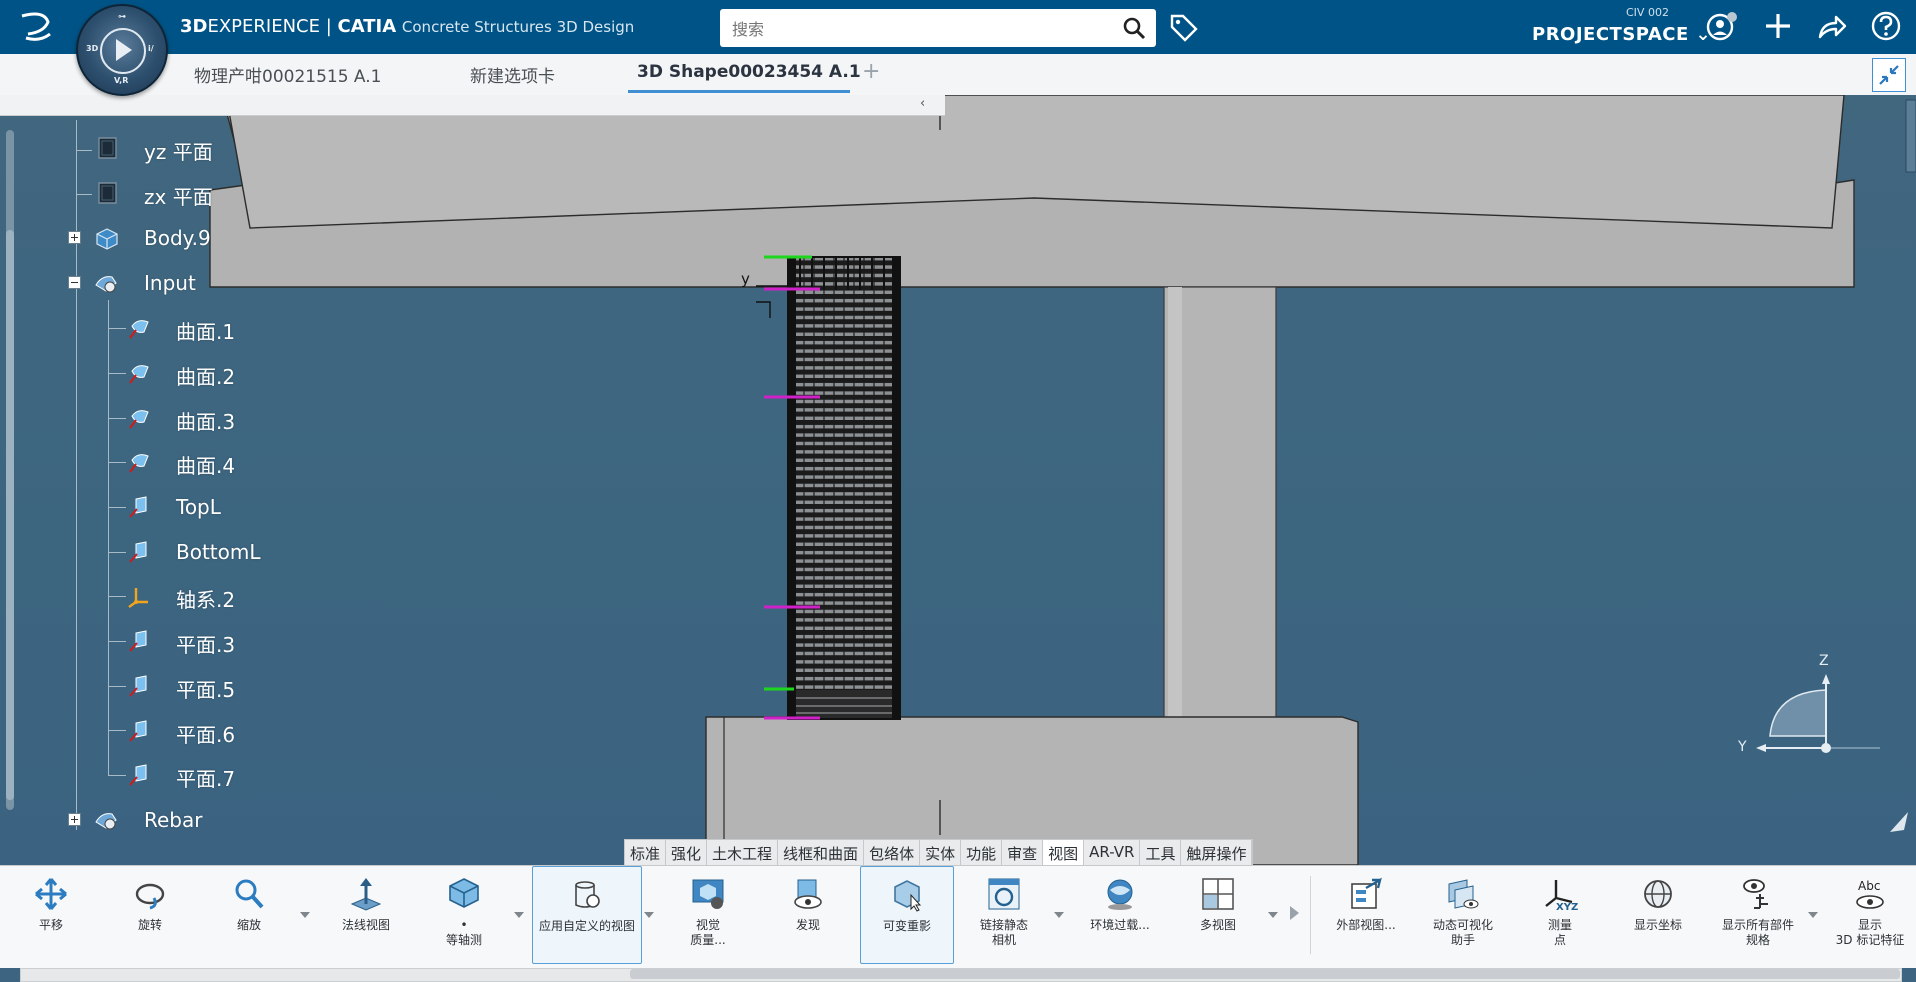 This screenshot has height=982, width=1916. What do you see at coordinates (249, 914) in the screenshot?
I see `zoom-button: 缩放` at bounding box center [249, 914].